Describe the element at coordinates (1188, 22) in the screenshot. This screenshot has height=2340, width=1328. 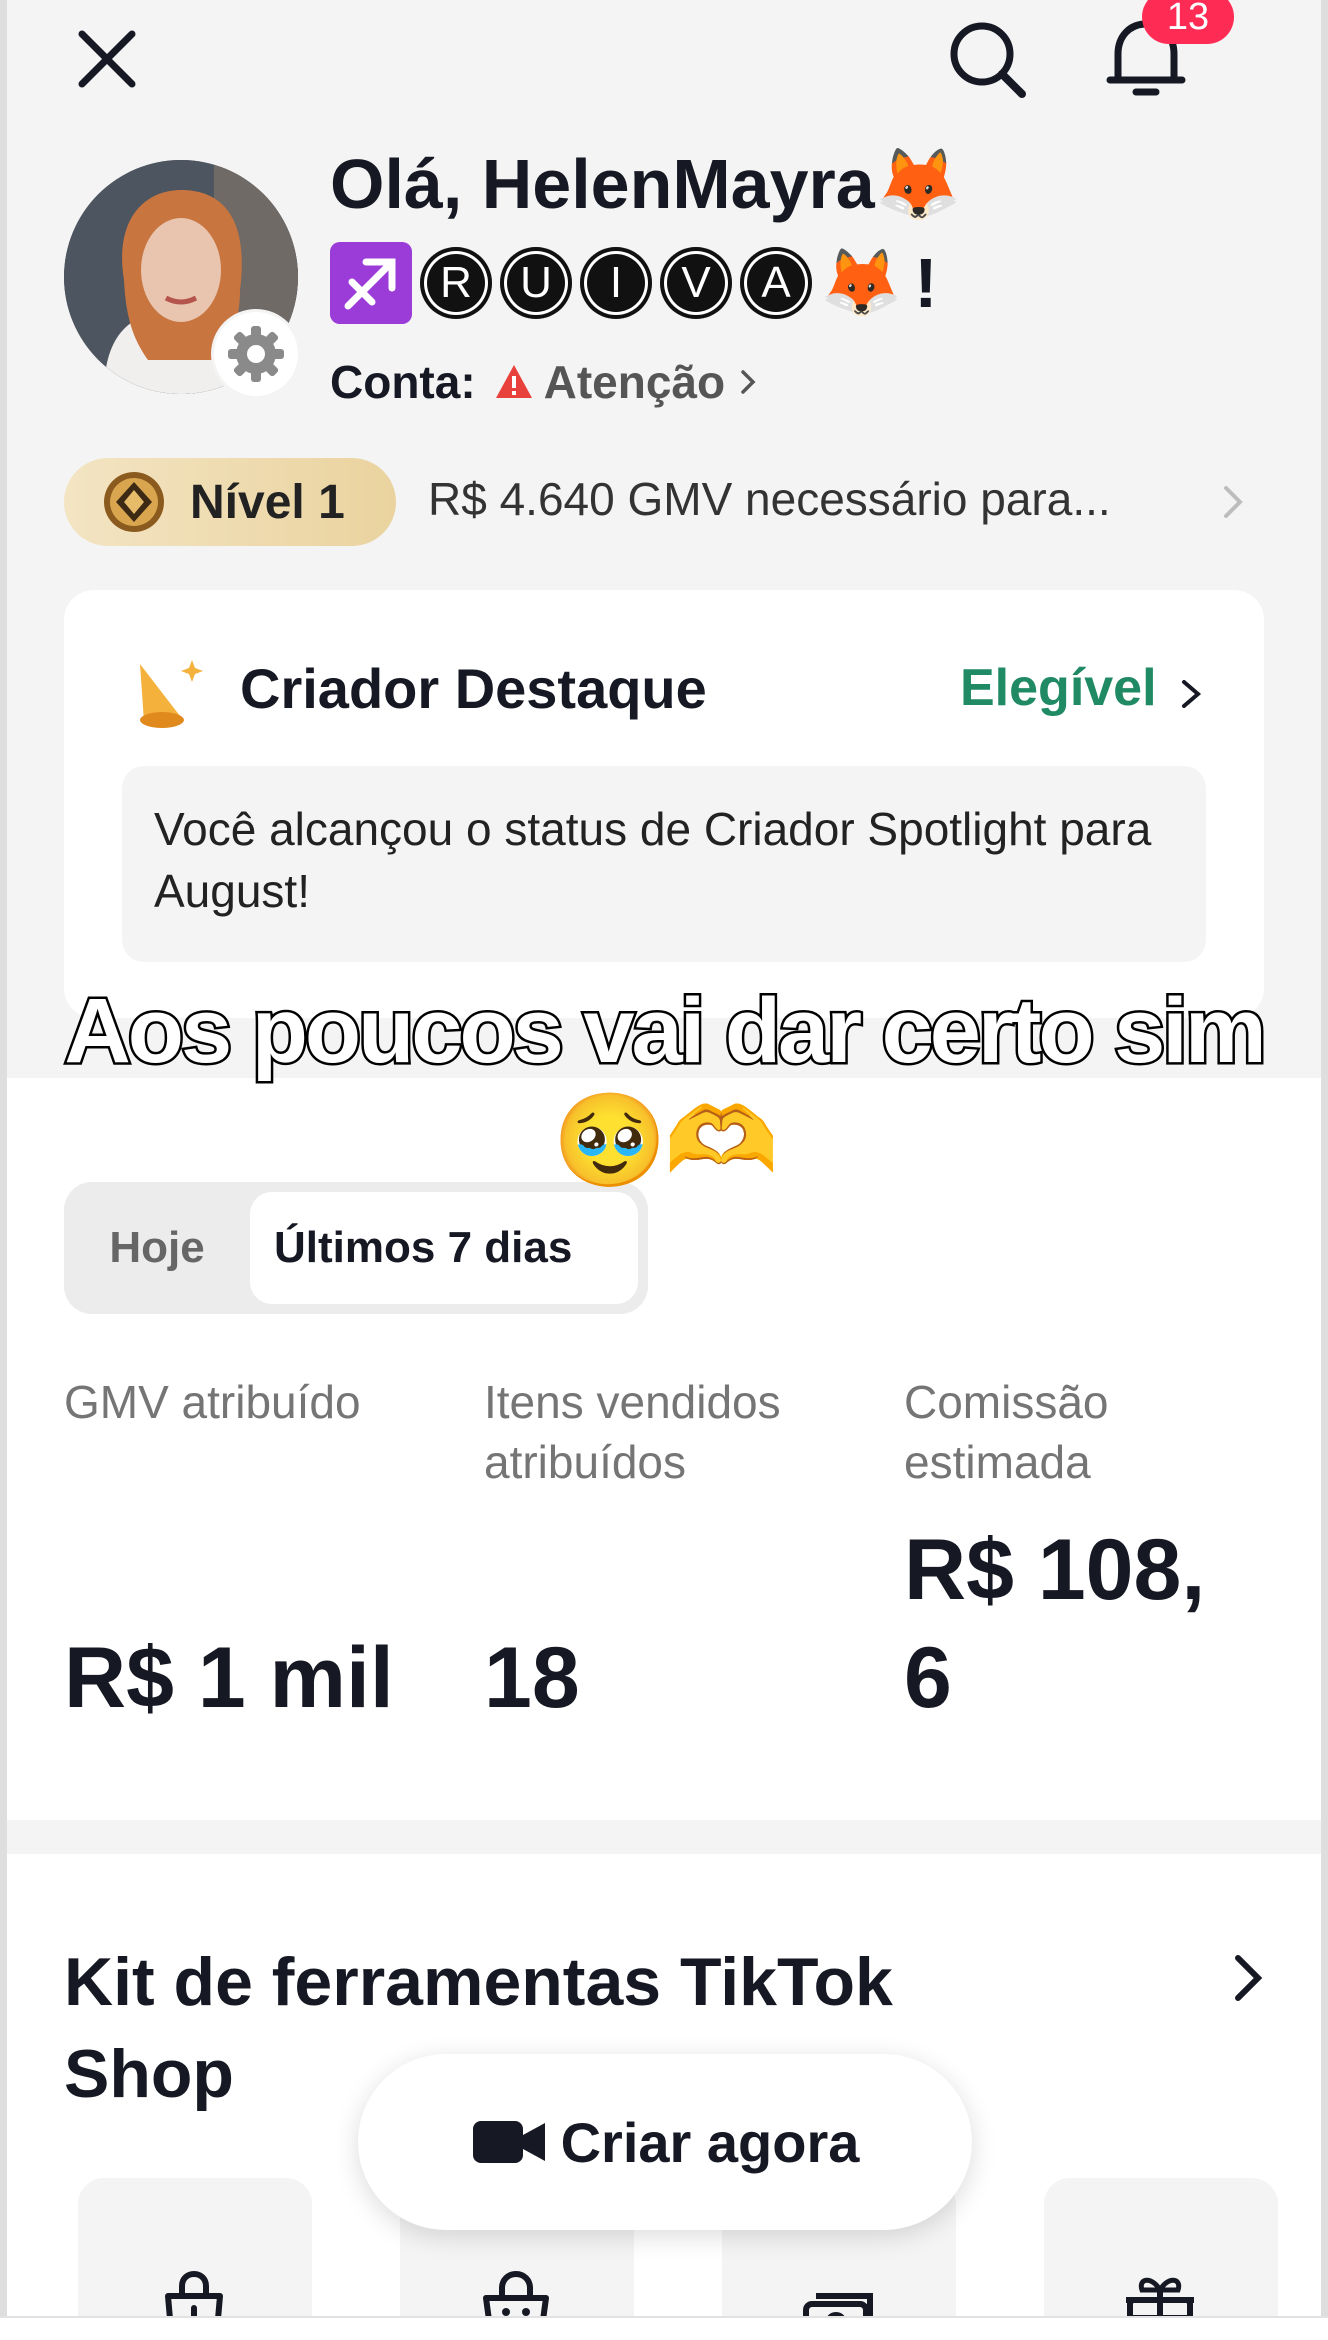
I see `notification-badge: 13` at that location.